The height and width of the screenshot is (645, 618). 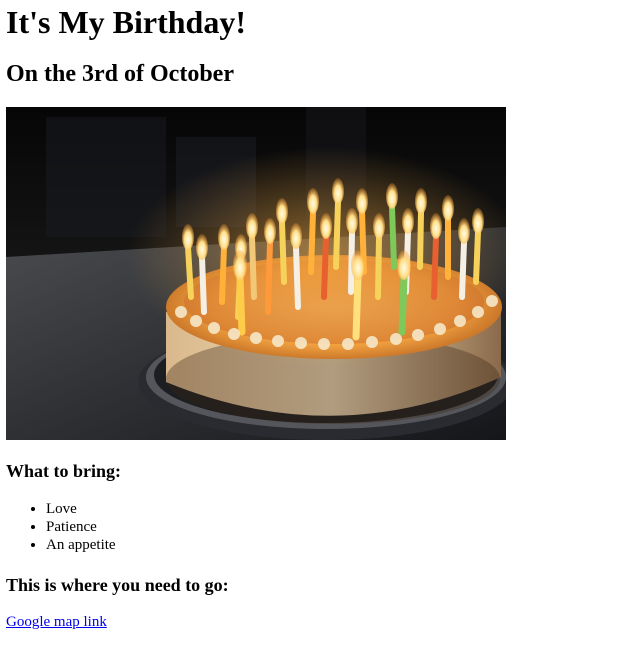 What do you see at coordinates (81, 509) in the screenshot?
I see `list-item: Love` at bounding box center [81, 509].